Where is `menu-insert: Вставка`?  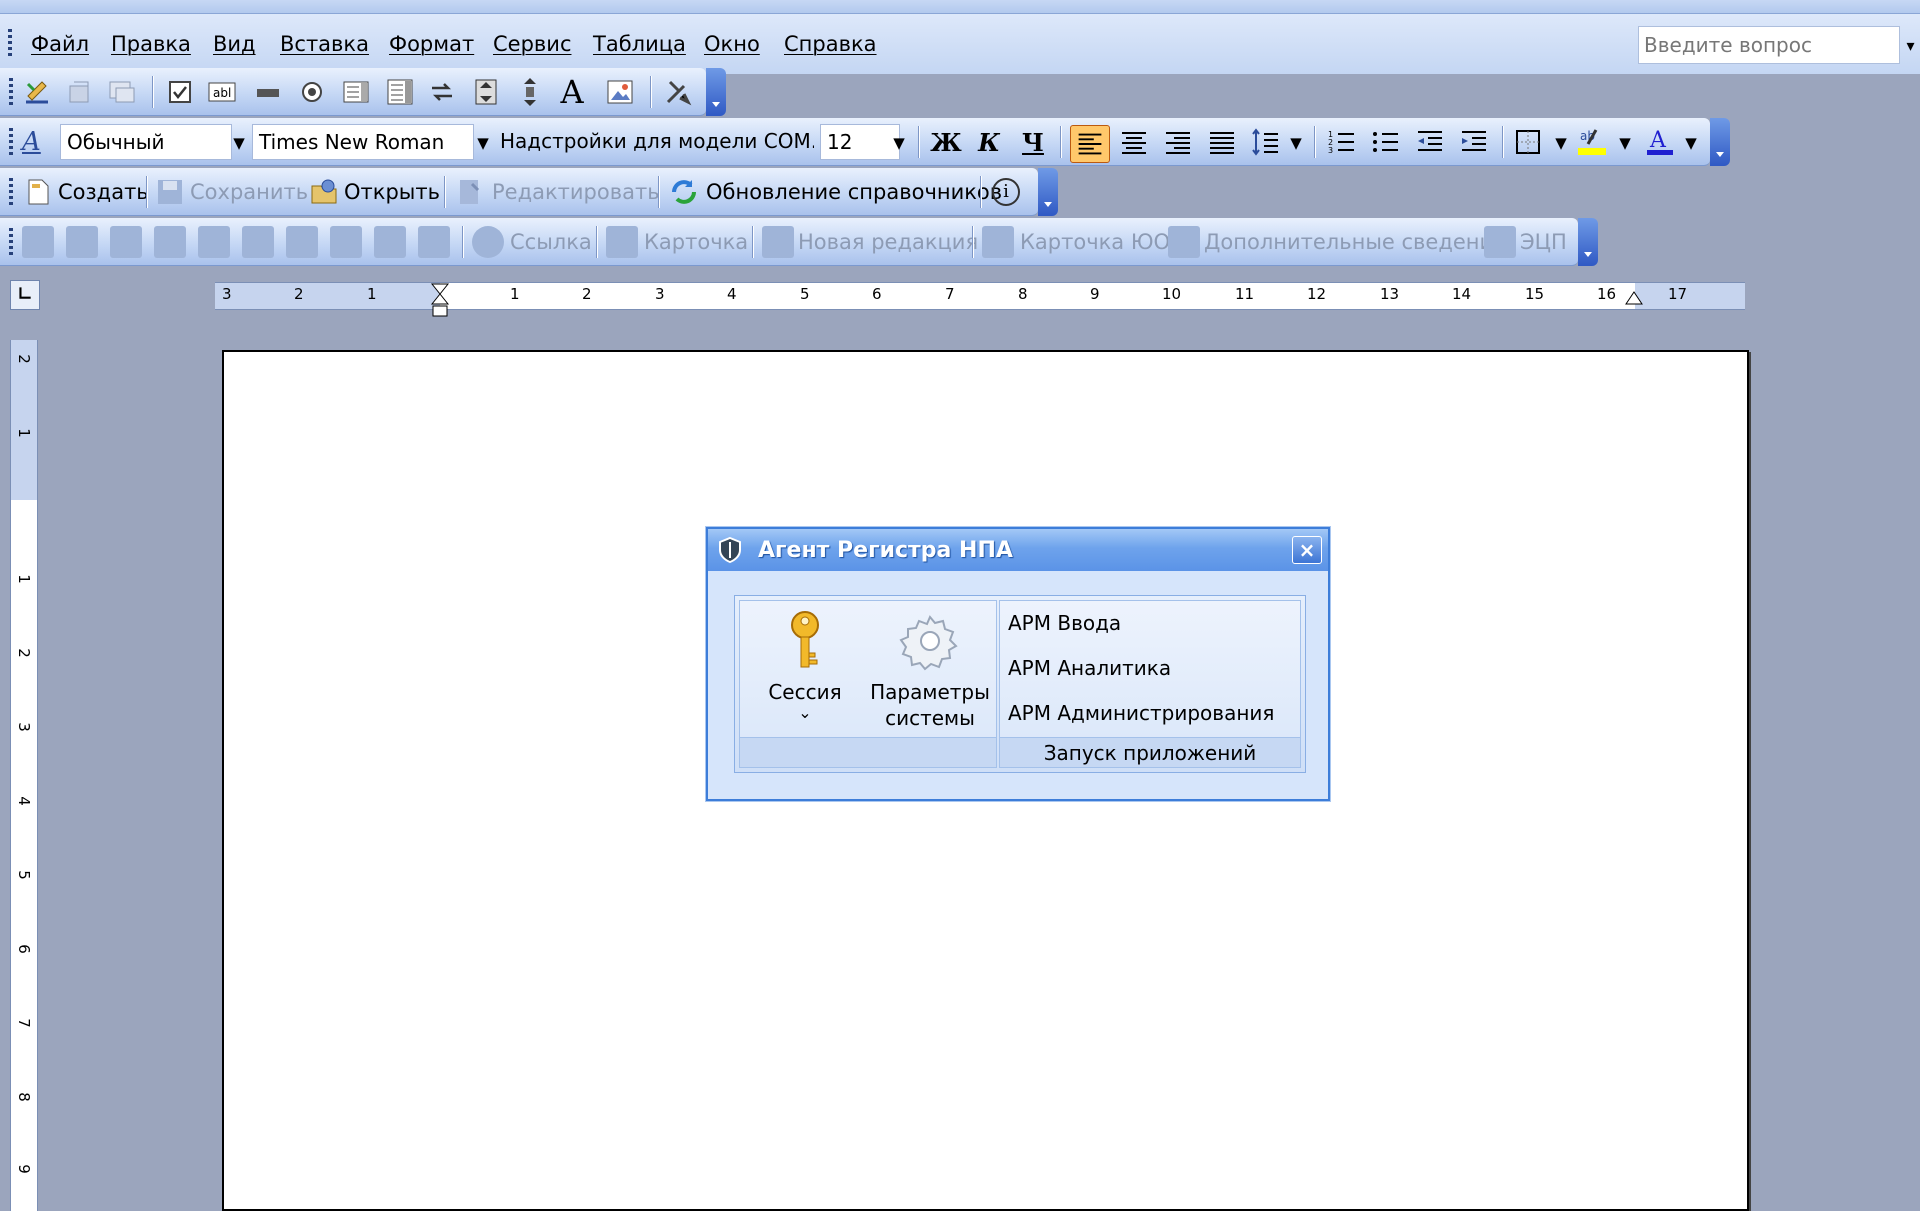
menu-insert: Вставка is located at coordinates (324, 44).